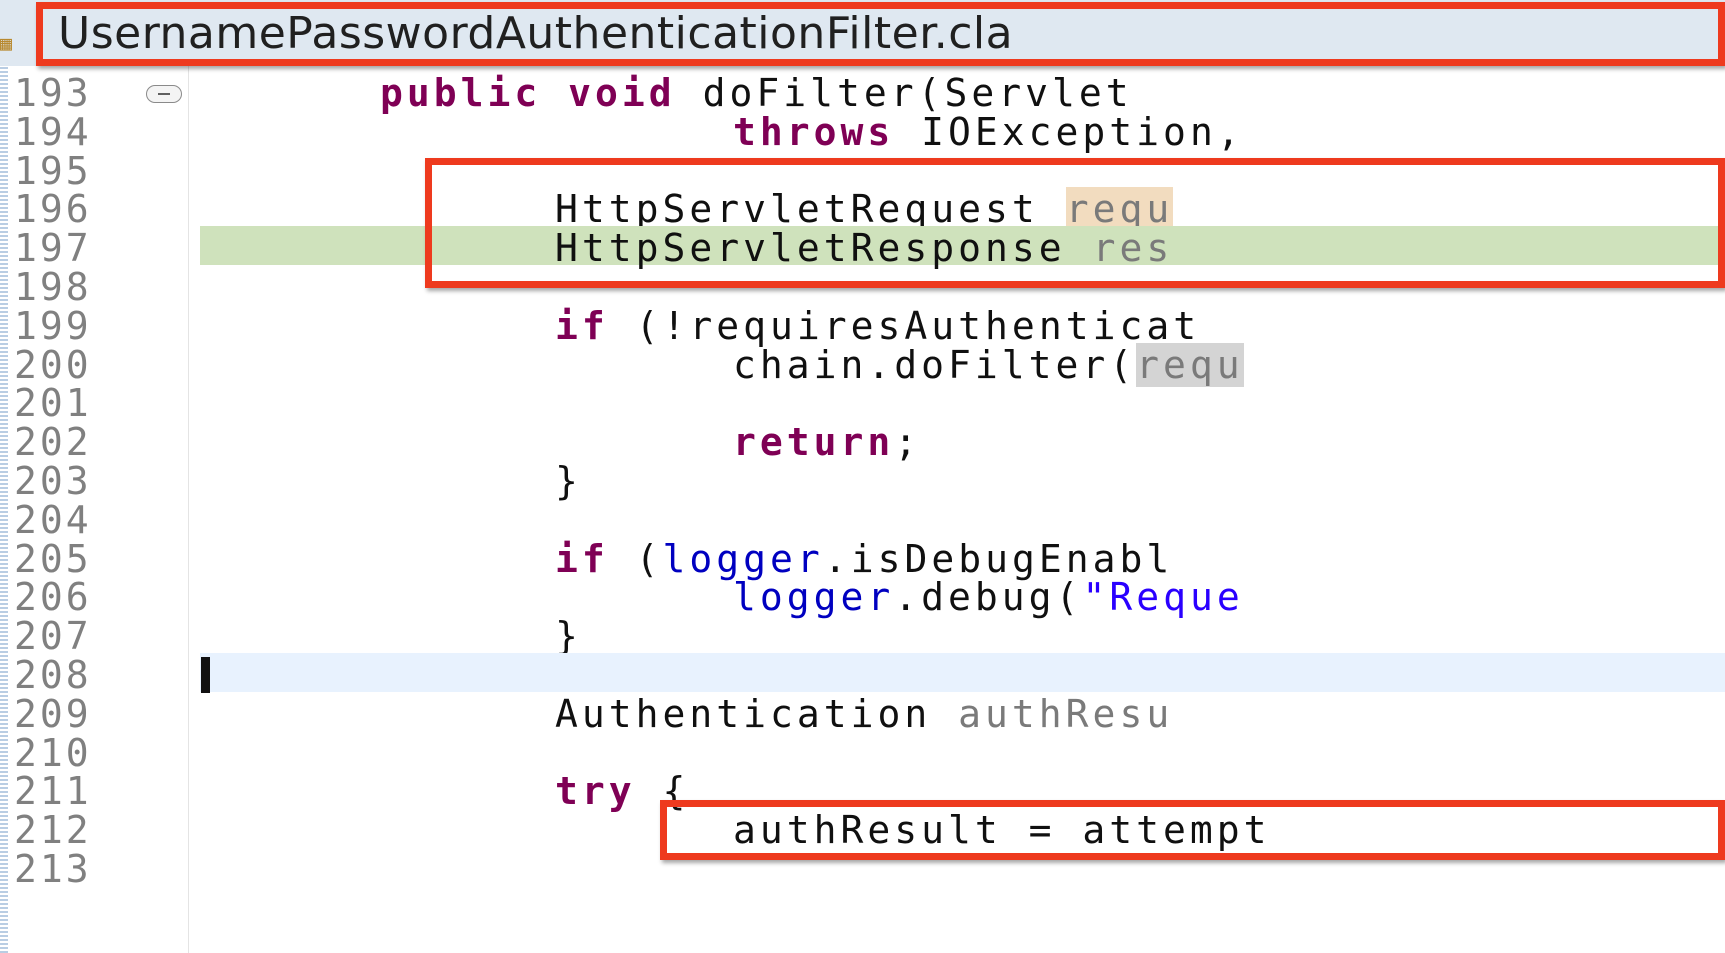 The height and width of the screenshot is (953, 1725). I want to click on code-line: 202 return;, so click(862, 442).